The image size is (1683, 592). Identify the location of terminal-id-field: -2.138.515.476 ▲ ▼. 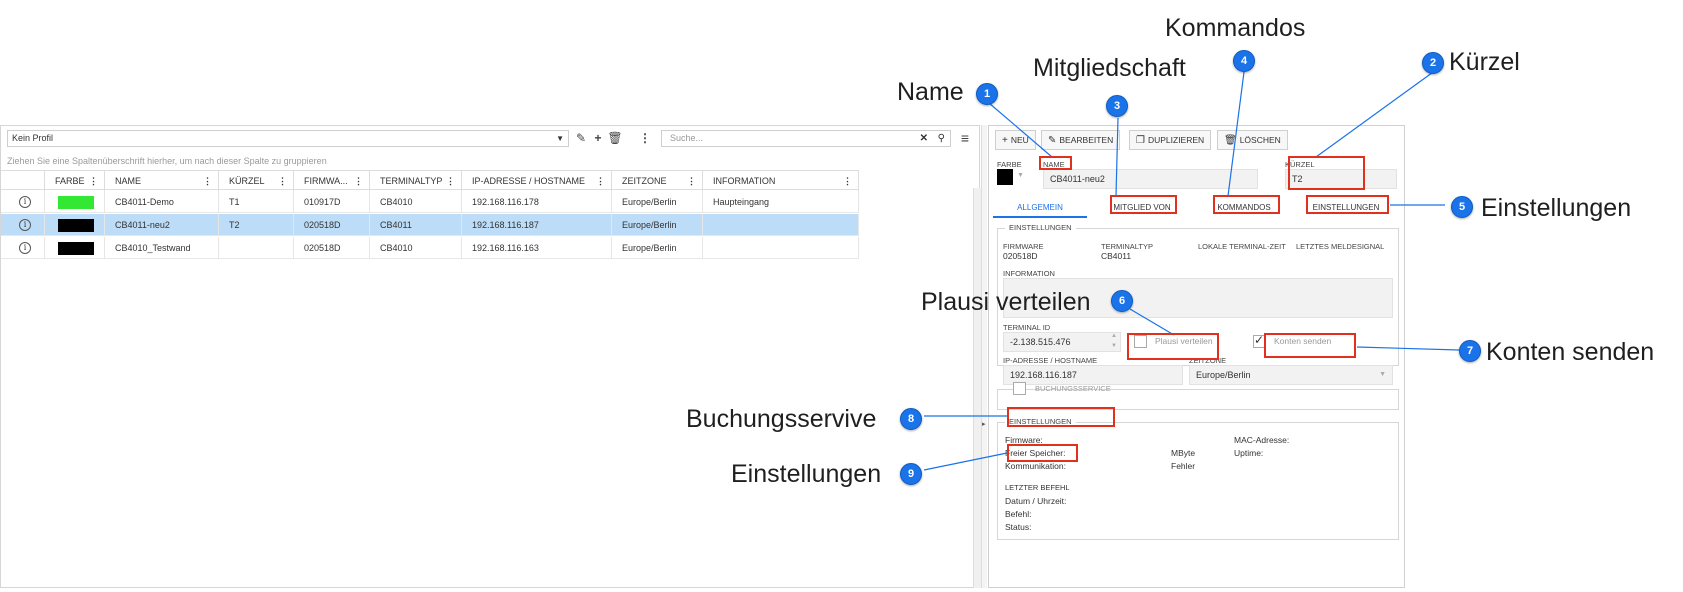
(1062, 342).